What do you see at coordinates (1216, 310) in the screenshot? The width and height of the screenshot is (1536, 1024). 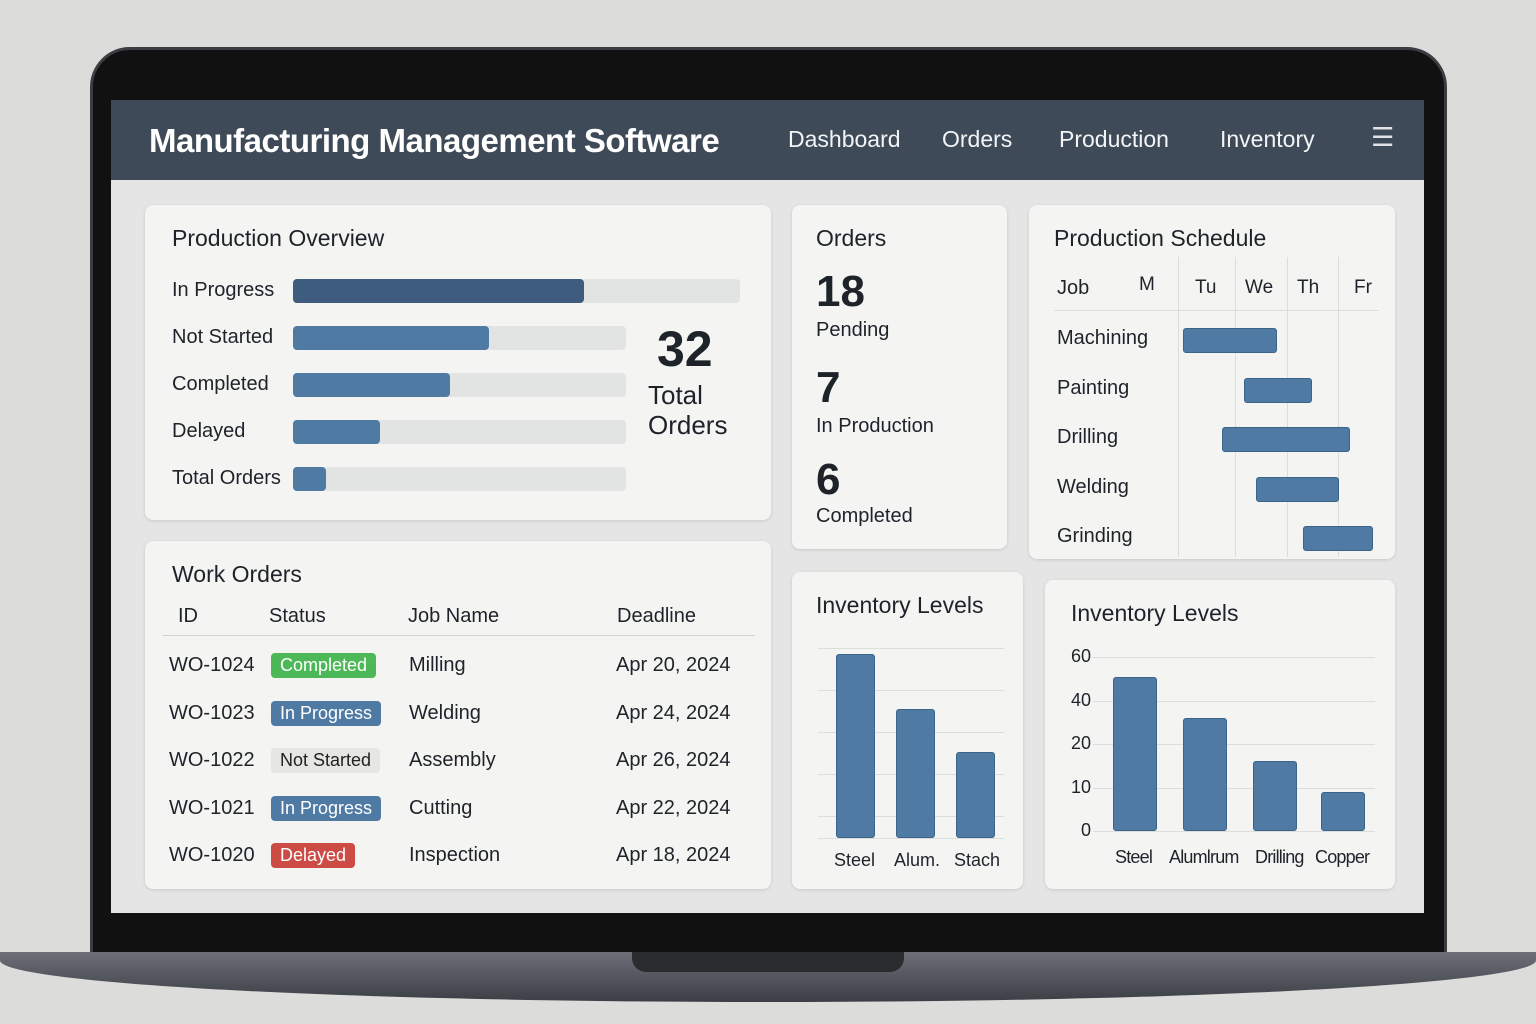 I see `schedule-header-divider` at bounding box center [1216, 310].